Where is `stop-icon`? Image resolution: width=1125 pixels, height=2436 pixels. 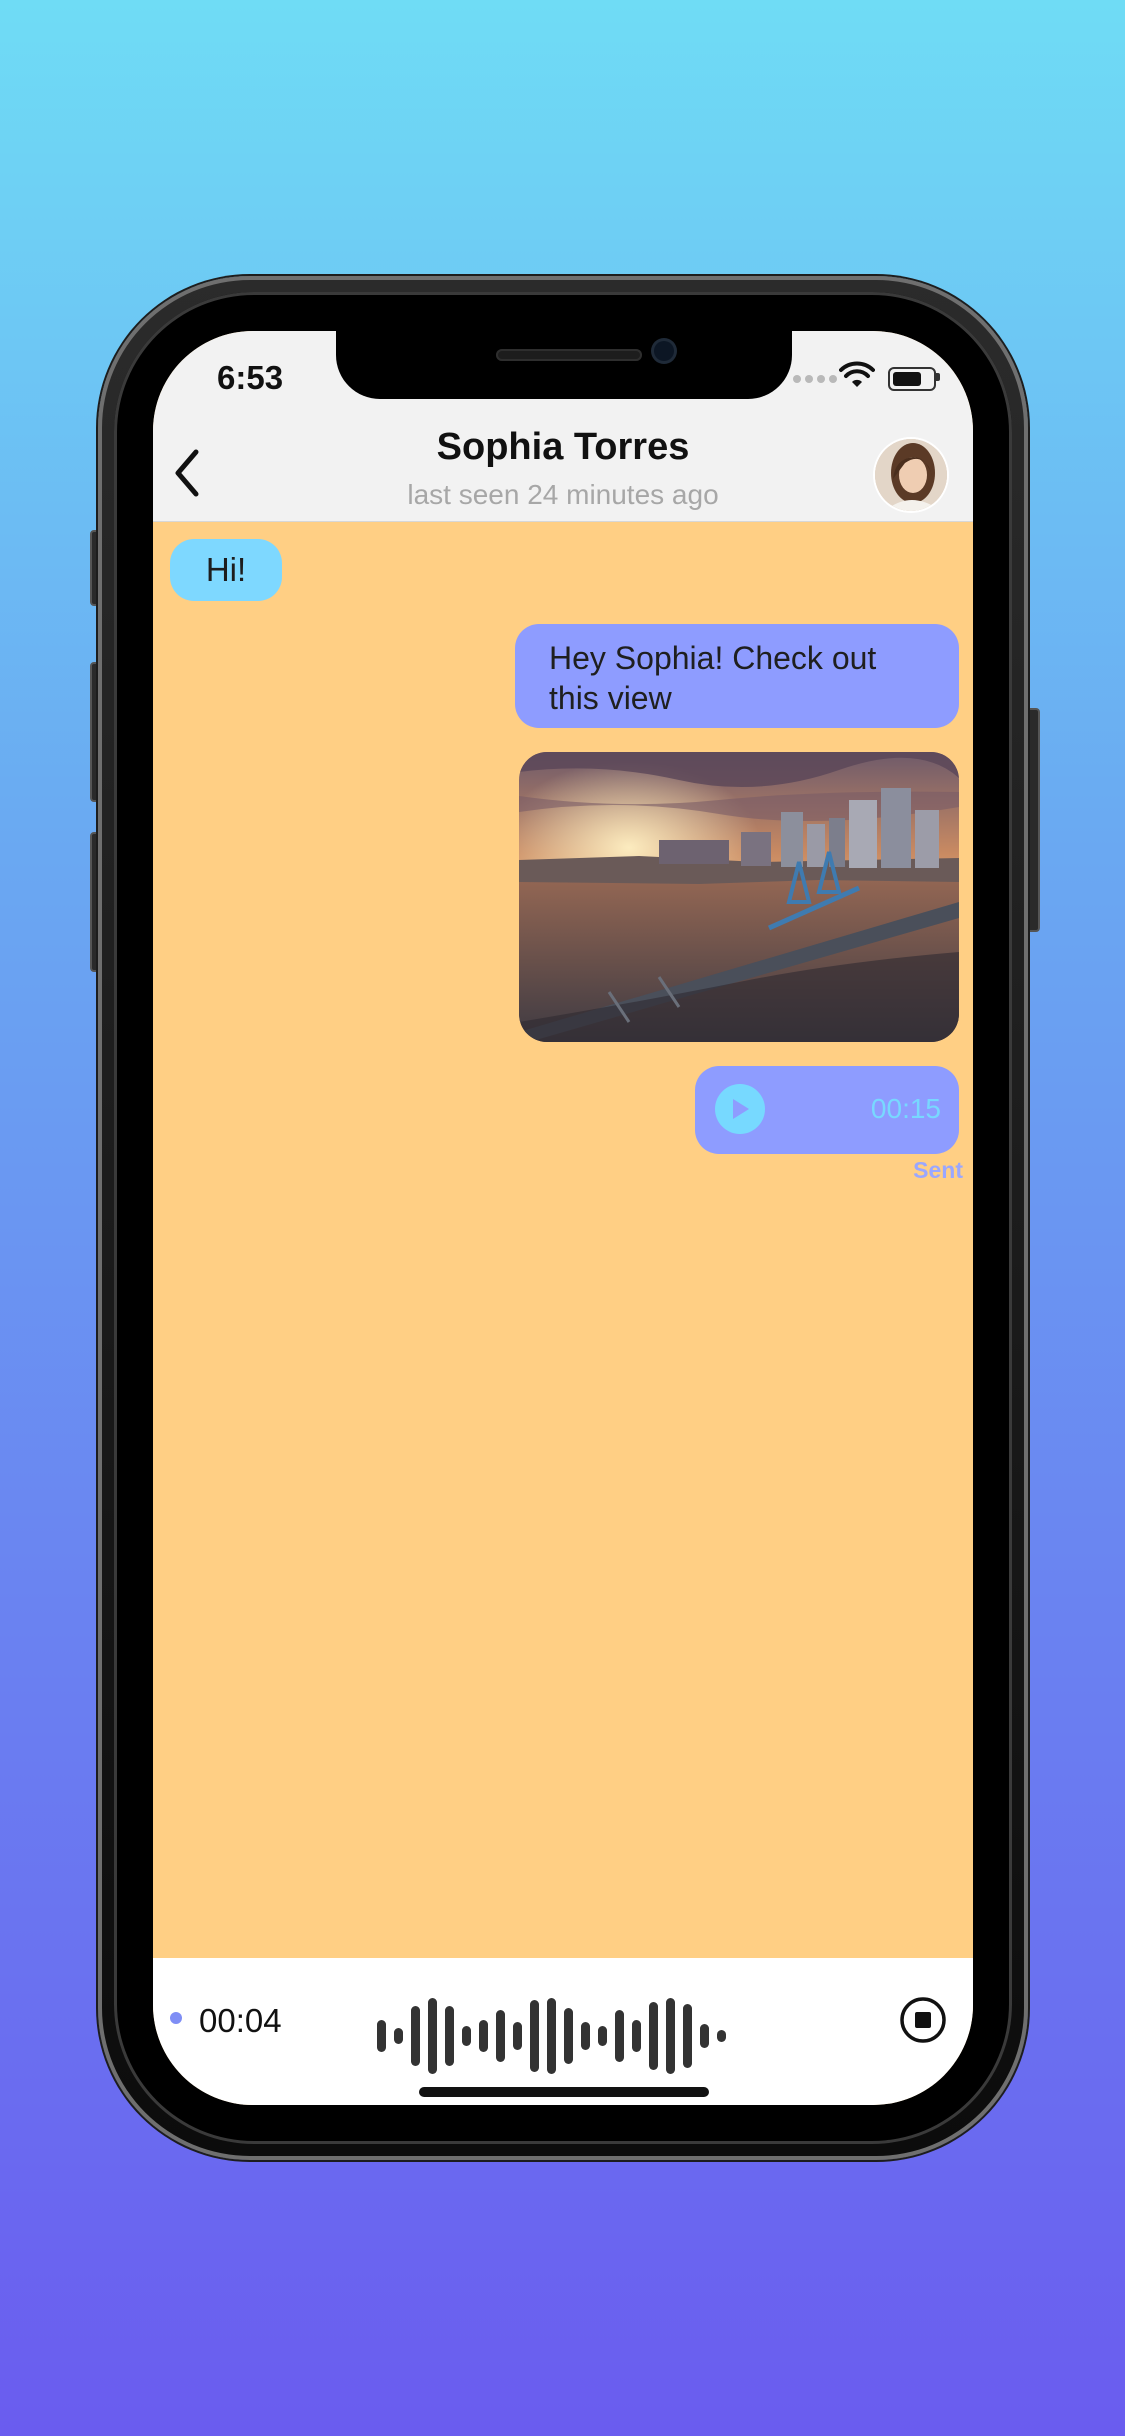
stop-icon is located at coordinates (923, 2020).